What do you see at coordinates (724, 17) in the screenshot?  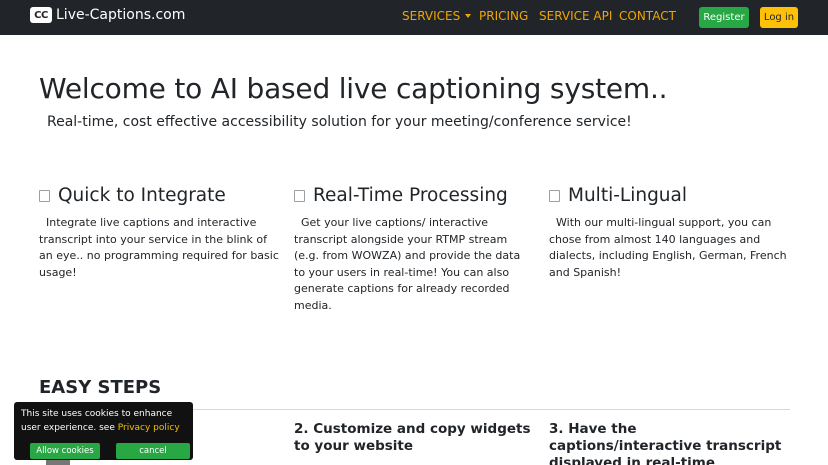 I see `register-button: Register` at bounding box center [724, 17].